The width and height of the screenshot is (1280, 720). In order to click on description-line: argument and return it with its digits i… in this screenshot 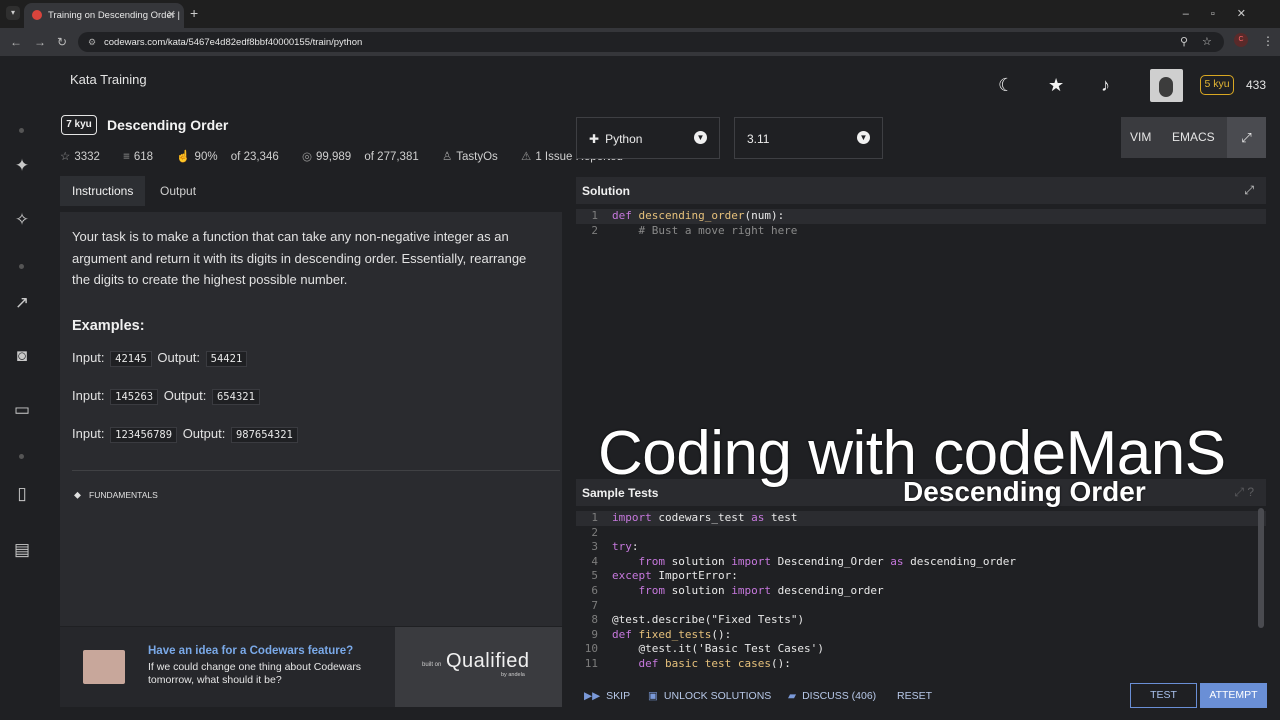, I will do `click(299, 258)`.